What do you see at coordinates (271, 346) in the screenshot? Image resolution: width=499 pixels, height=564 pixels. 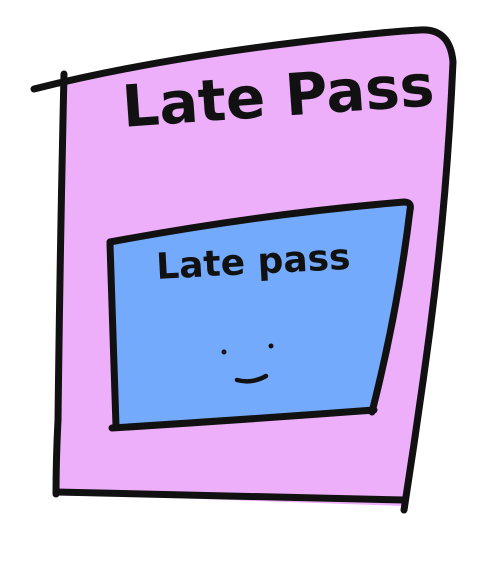 I see `right-eye` at bounding box center [271, 346].